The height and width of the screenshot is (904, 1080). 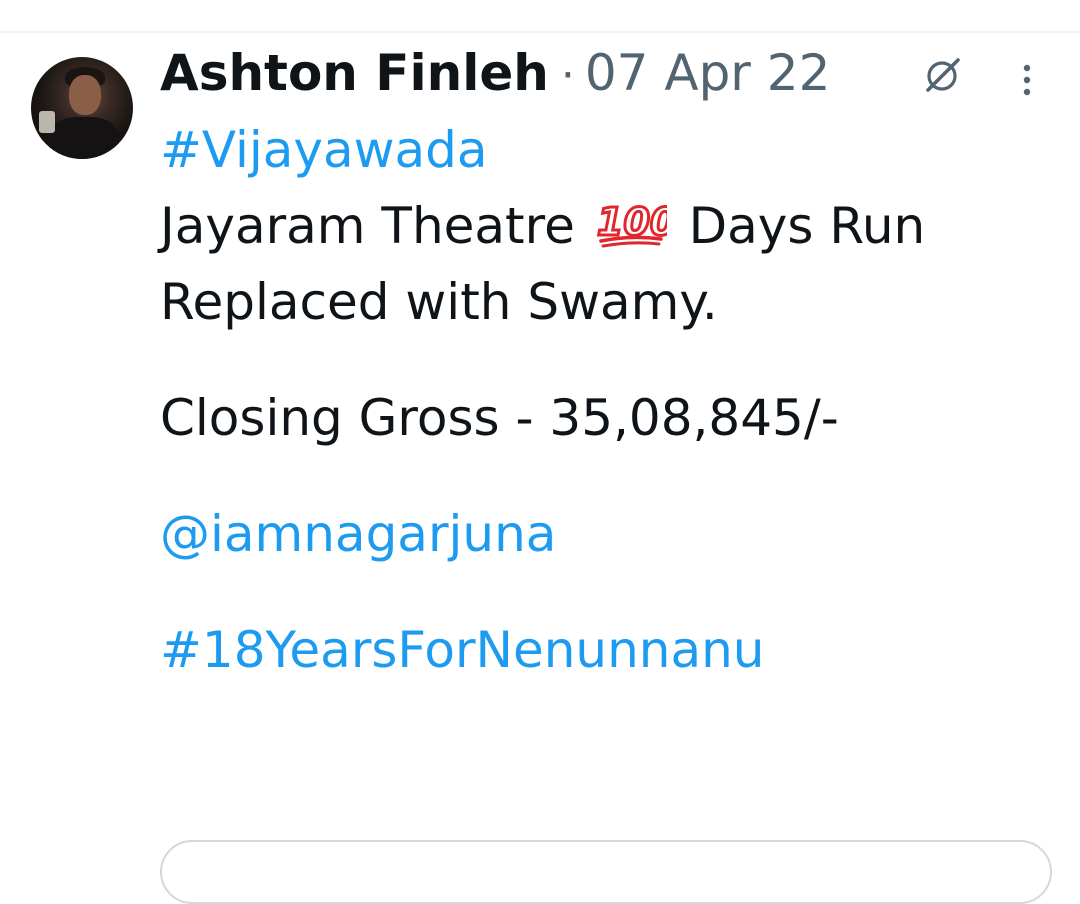 I want to click on tweet-date: 07 Apr 22, so click(x=708, y=73).